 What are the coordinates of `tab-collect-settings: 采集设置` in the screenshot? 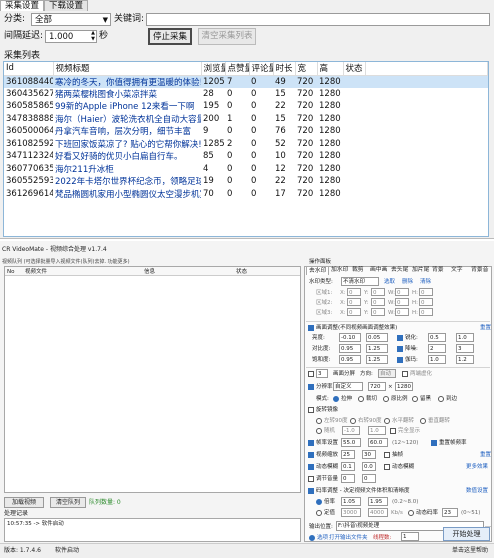 It's located at (22, 5).